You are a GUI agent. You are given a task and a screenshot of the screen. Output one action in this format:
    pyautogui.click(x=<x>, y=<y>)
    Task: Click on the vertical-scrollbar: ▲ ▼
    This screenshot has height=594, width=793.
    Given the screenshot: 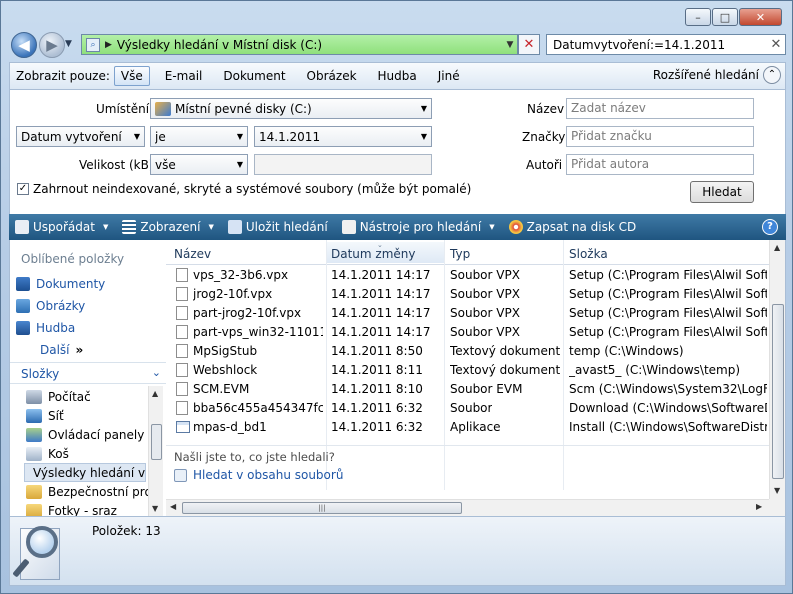 What is the action you would take?
    pyautogui.click(x=777, y=369)
    